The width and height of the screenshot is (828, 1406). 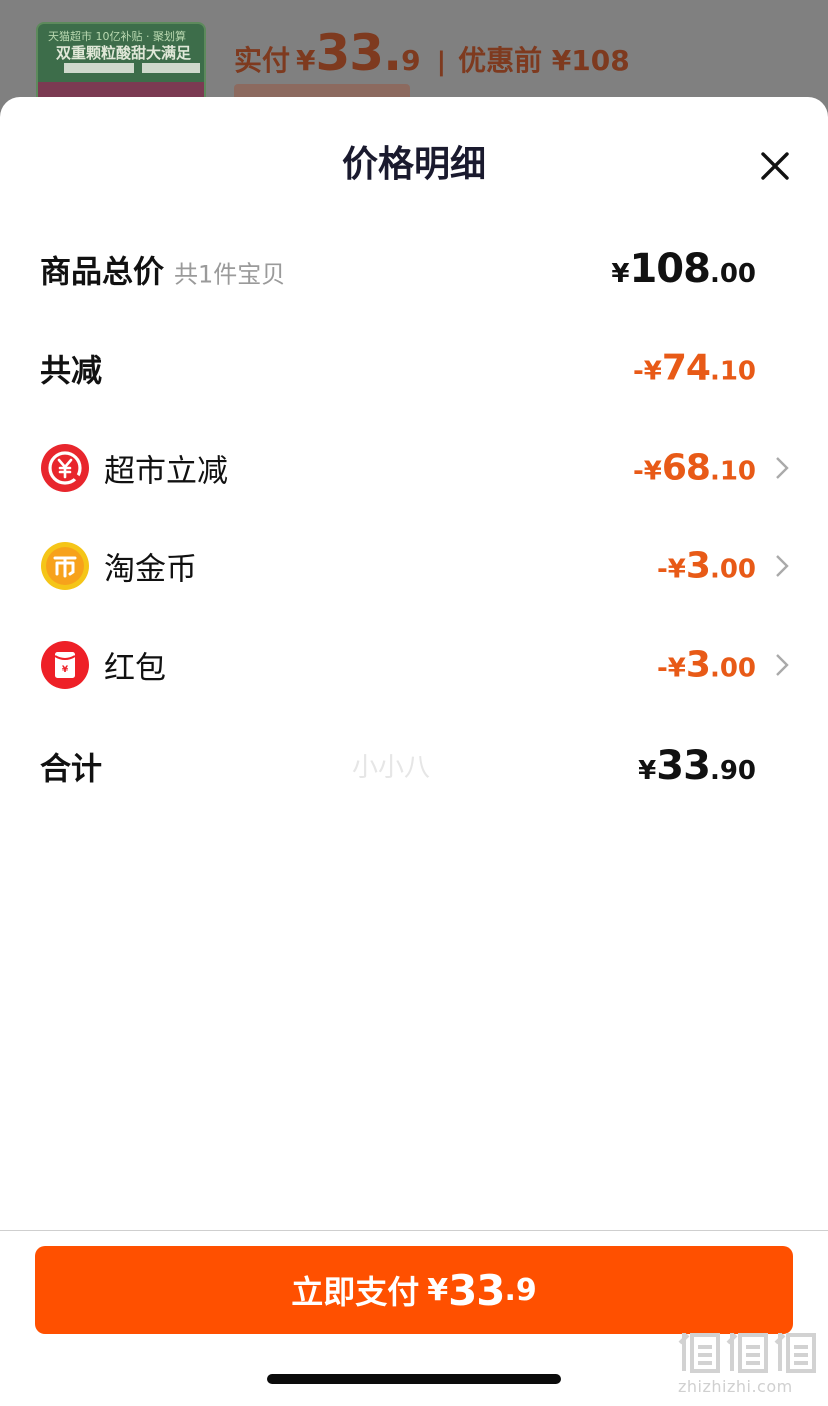 What do you see at coordinates (735, 1386) in the screenshot?
I see `site-domain: zhizhizhi.com` at bounding box center [735, 1386].